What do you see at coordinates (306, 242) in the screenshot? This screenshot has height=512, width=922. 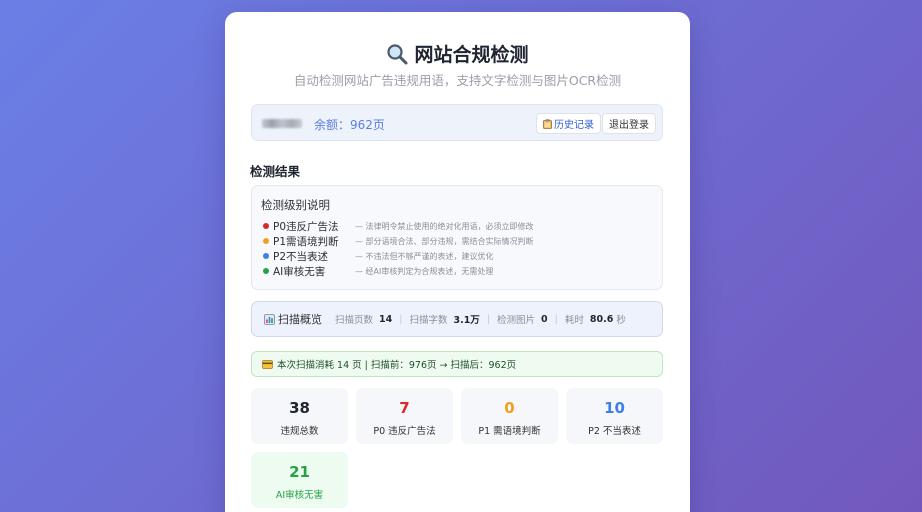 I see `legend-item-name: P1需语境判断` at bounding box center [306, 242].